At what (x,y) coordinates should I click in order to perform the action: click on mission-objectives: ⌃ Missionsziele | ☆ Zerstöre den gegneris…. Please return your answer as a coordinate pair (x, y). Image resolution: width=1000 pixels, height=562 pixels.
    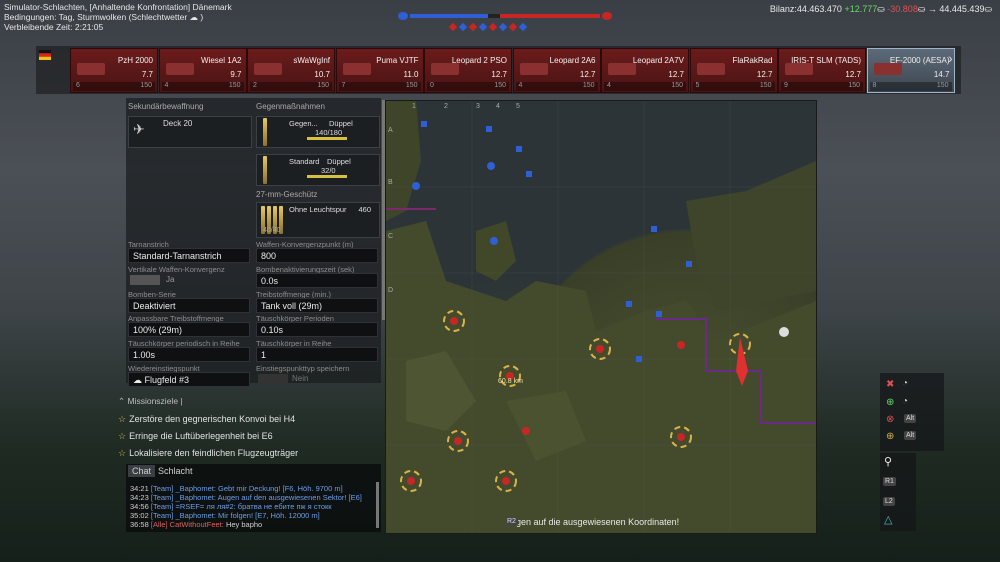
    Looking at the image, I should click on (249, 429).